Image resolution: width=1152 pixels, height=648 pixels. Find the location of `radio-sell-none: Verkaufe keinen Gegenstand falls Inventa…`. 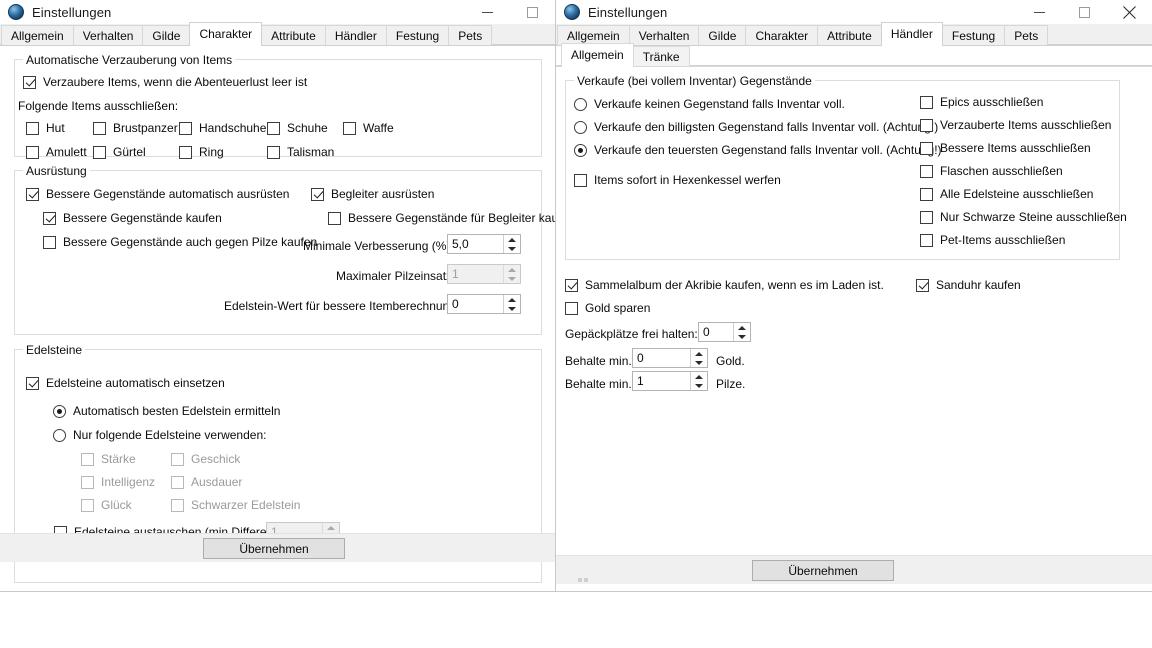

radio-sell-none: Verkaufe keinen Gegenstand falls Inventa… is located at coordinates (709, 104).